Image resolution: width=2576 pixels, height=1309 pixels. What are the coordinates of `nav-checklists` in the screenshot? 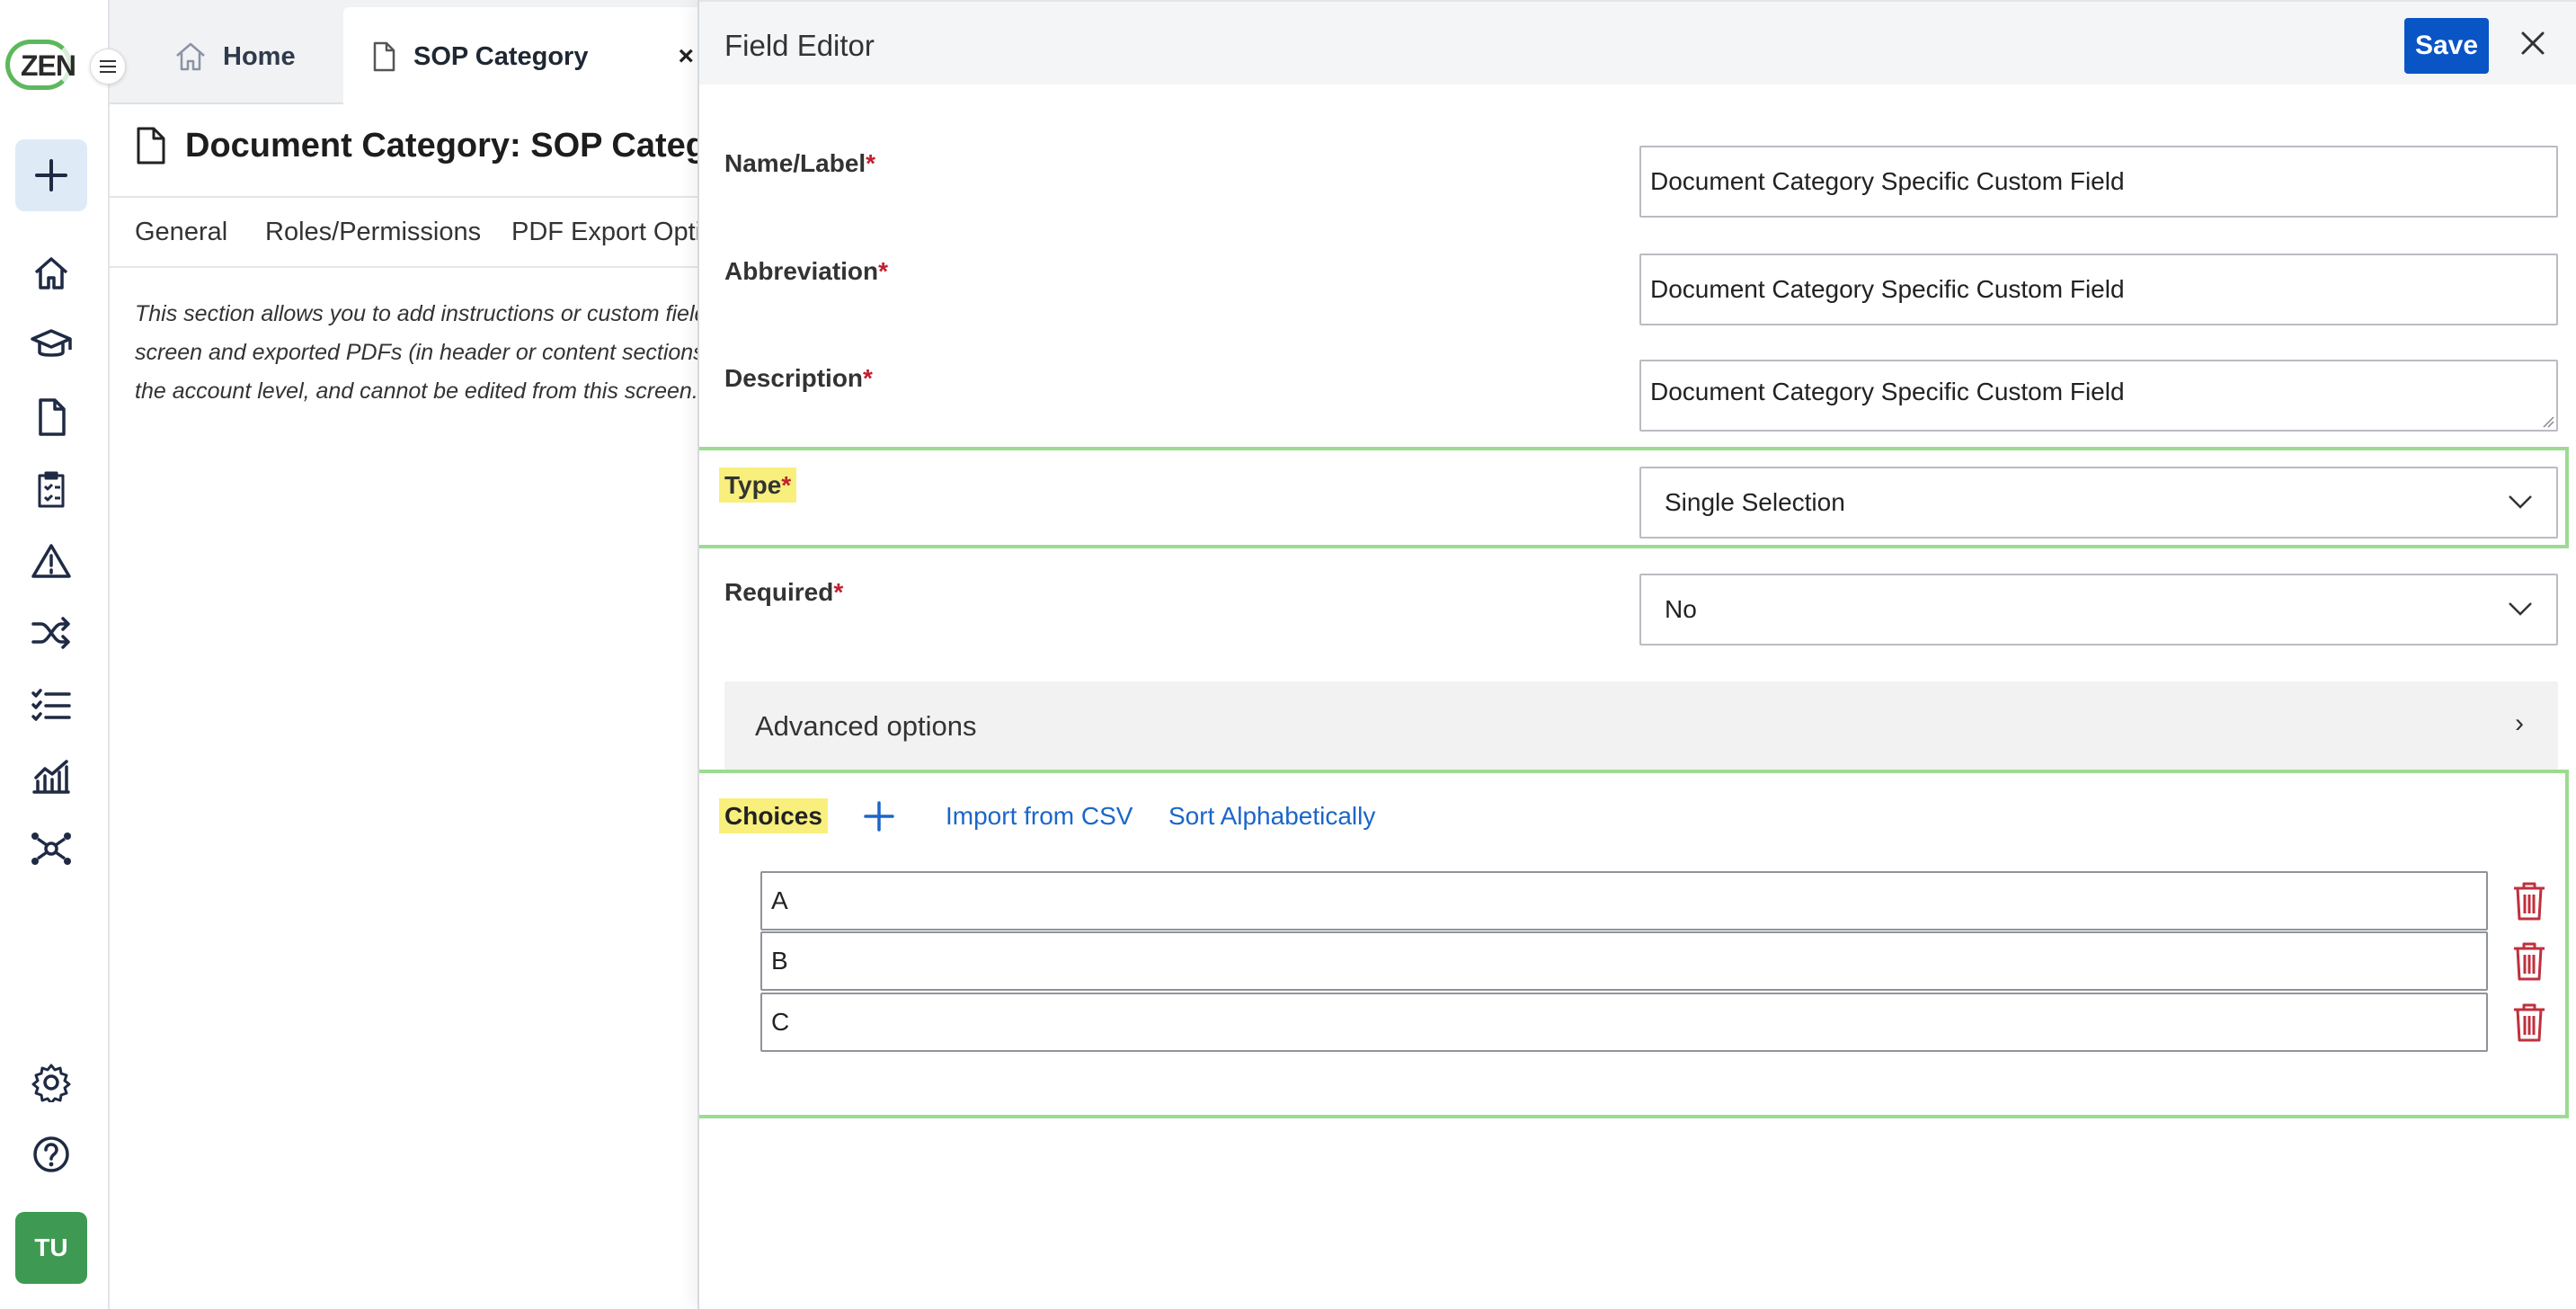 It's located at (51, 704).